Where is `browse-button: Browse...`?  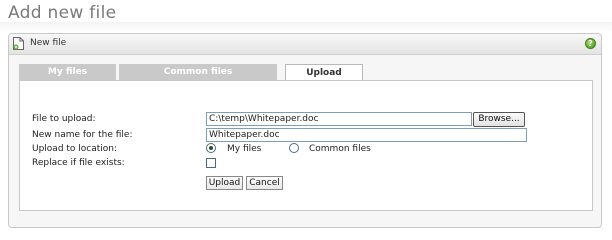
browse-button: Browse... is located at coordinates (499, 119).